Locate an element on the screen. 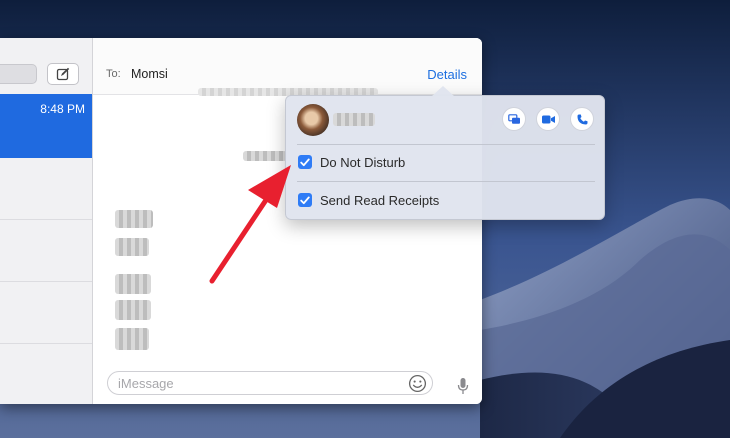 The height and width of the screenshot is (438, 730). audio-call-button is located at coordinates (582, 119).